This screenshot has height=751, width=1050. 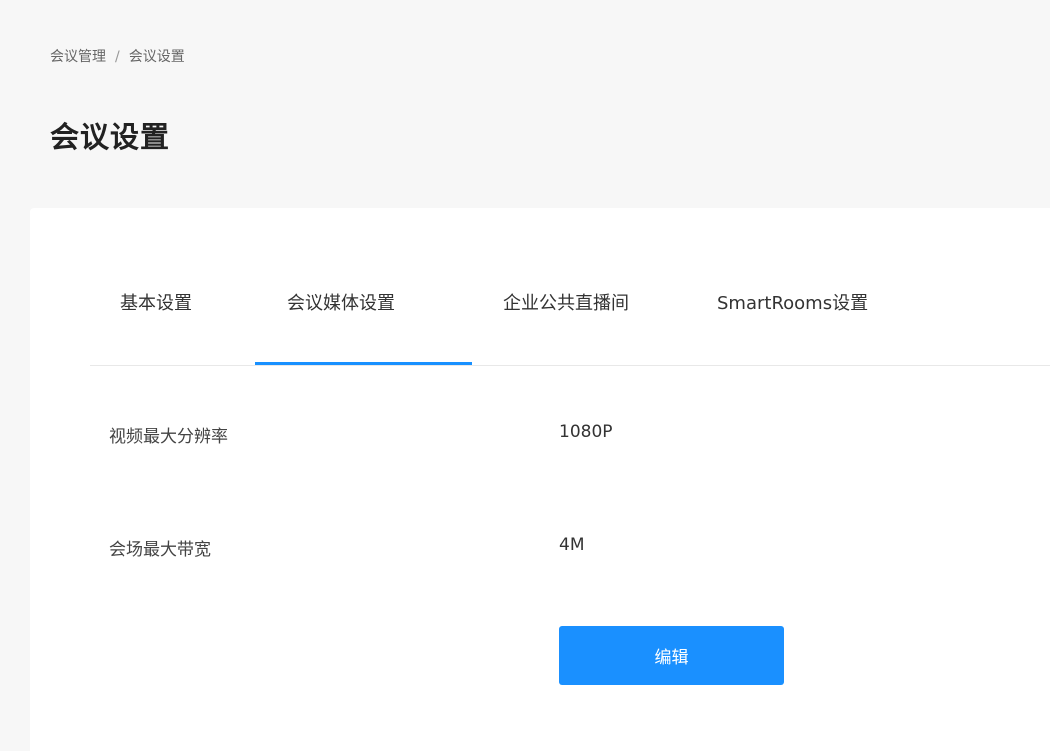 I want to click on max-video-resolution-label: 视频最大分辨率, so click(x=168, y=437).